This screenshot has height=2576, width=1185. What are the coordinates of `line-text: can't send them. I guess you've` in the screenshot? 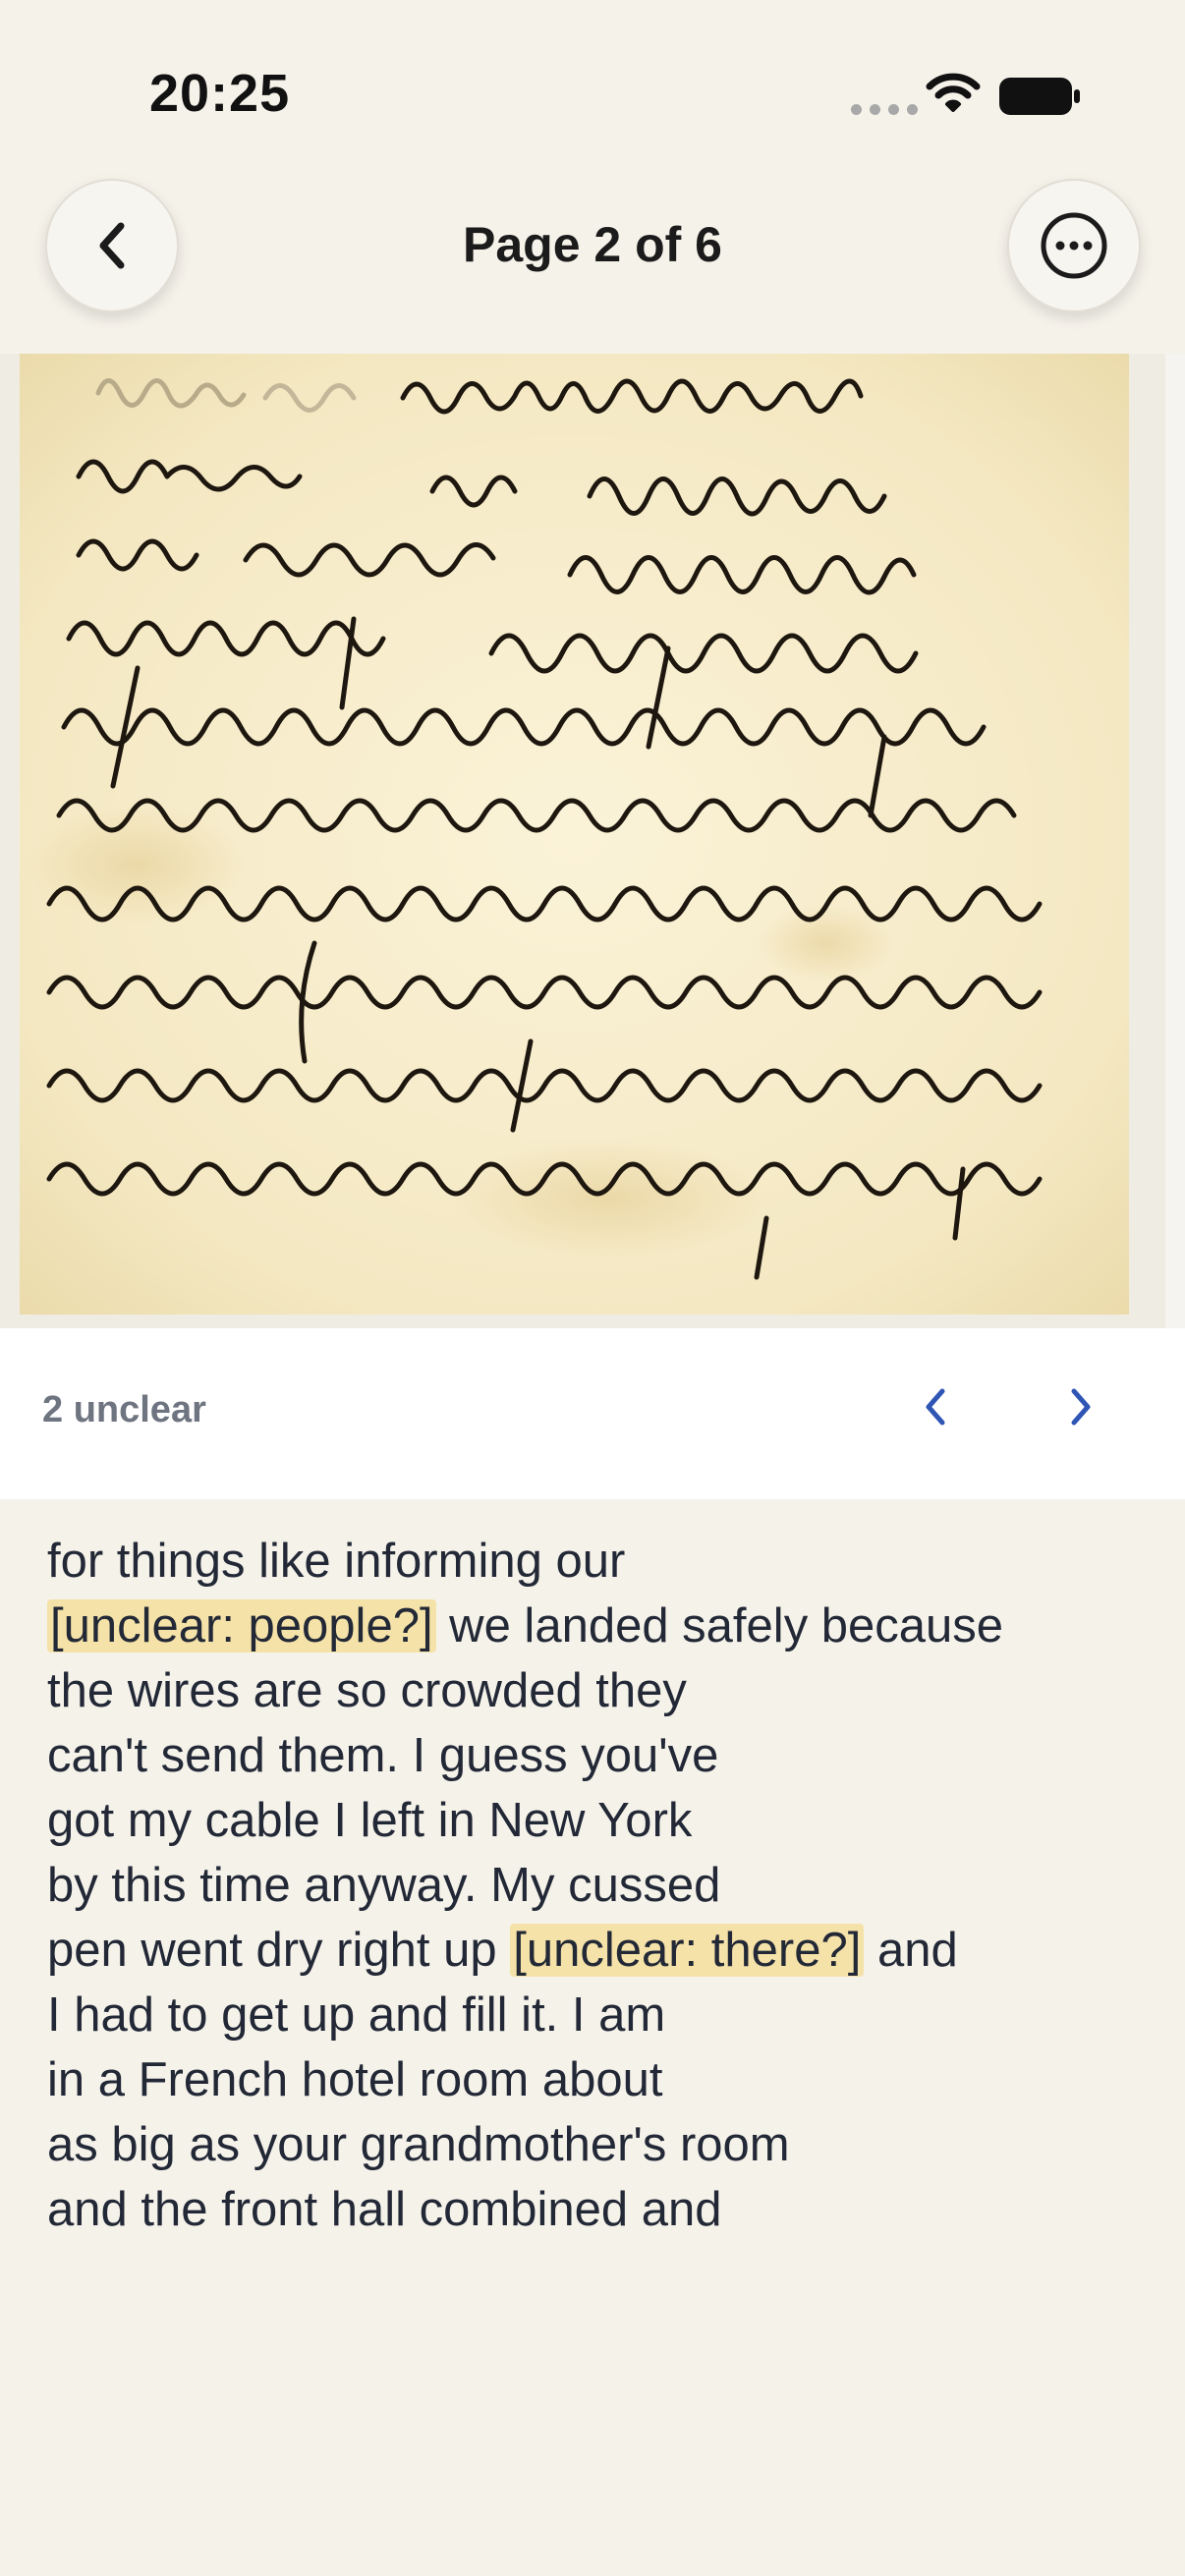 It's located at (383, 1755).